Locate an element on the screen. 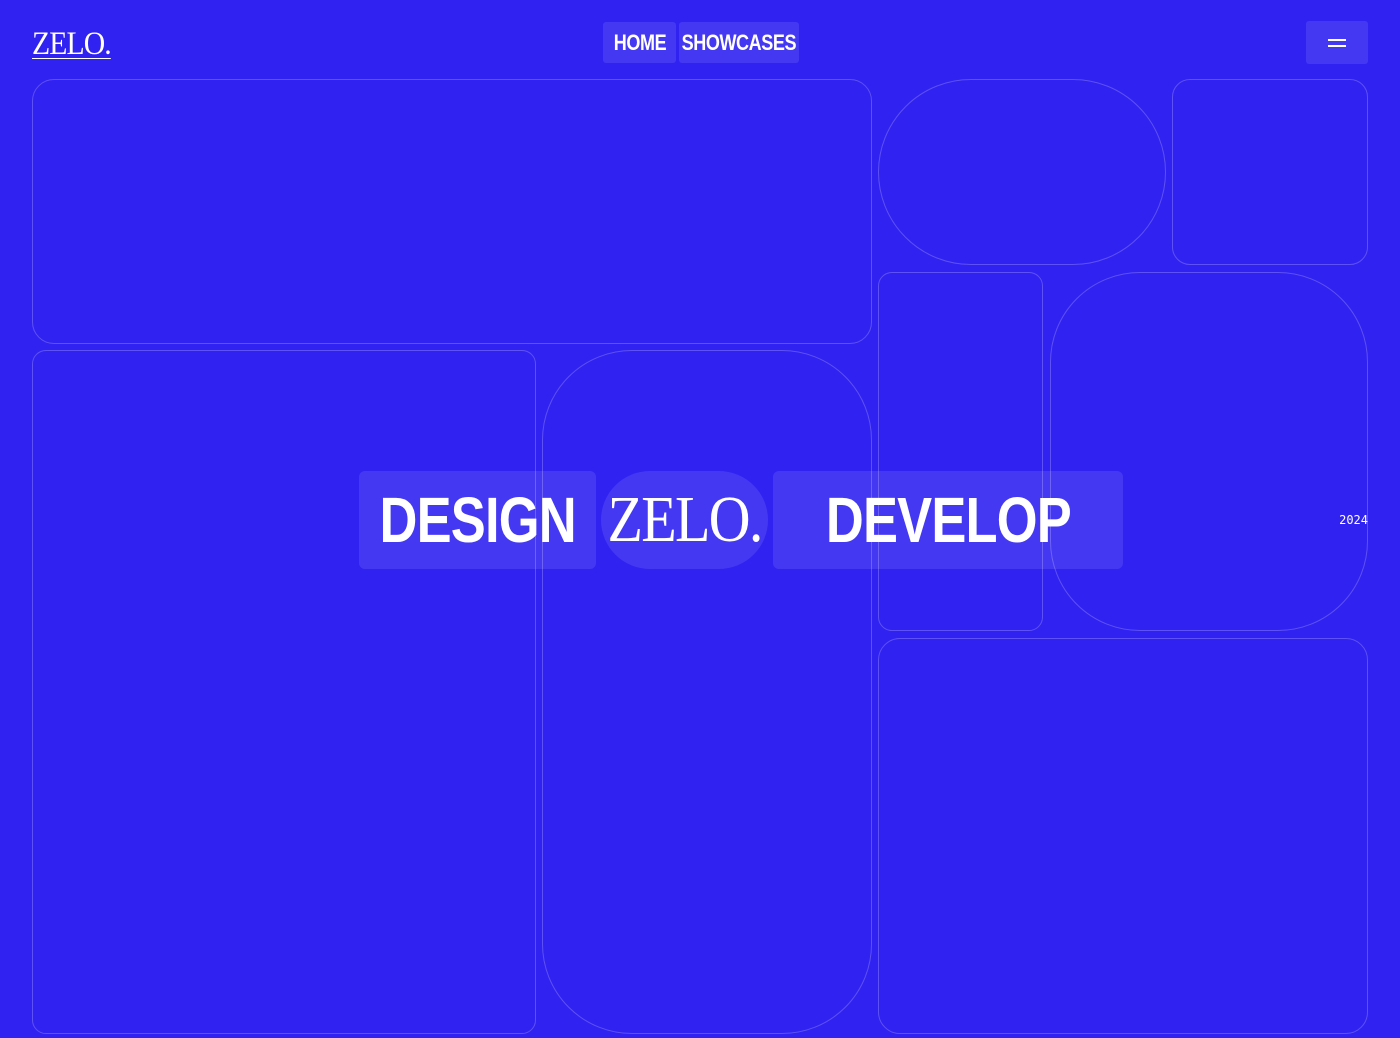 This screenshot has width=1400, height=1038. menu-button is located at coordinates (1337, 42).